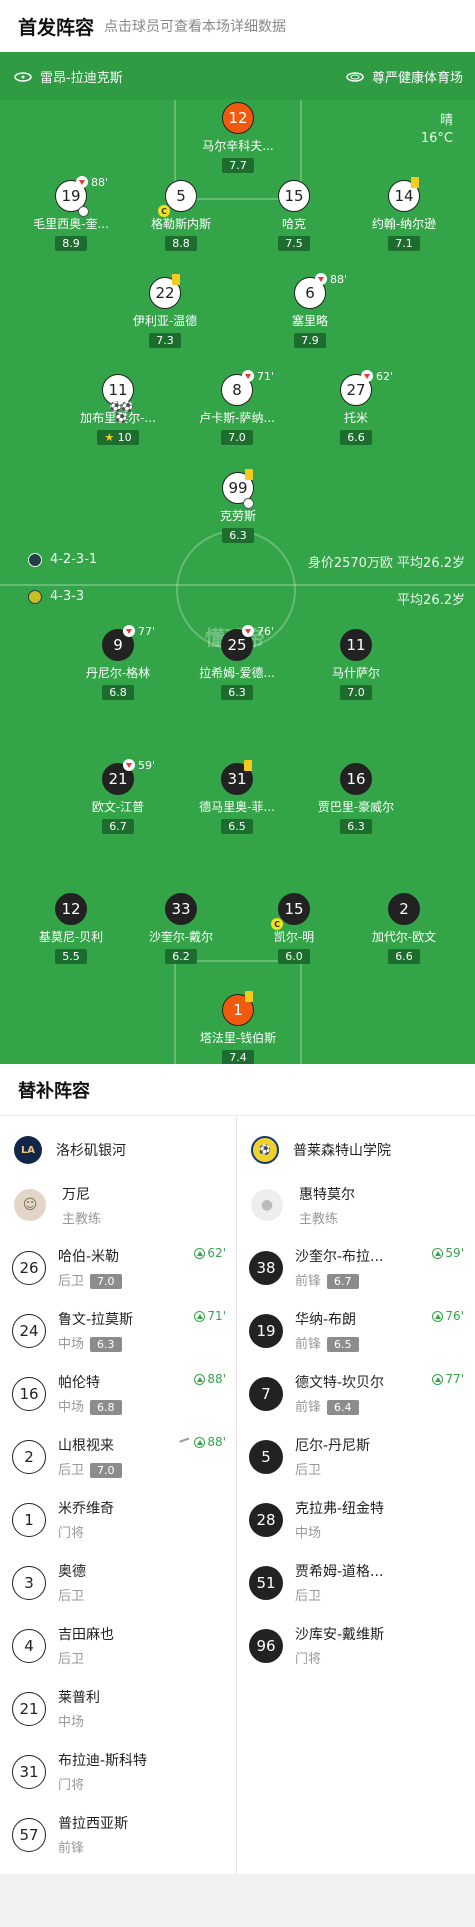 The image size is (475, 1927). I want to click on sub-player-pos-text: 中场, so click(71, 1407).